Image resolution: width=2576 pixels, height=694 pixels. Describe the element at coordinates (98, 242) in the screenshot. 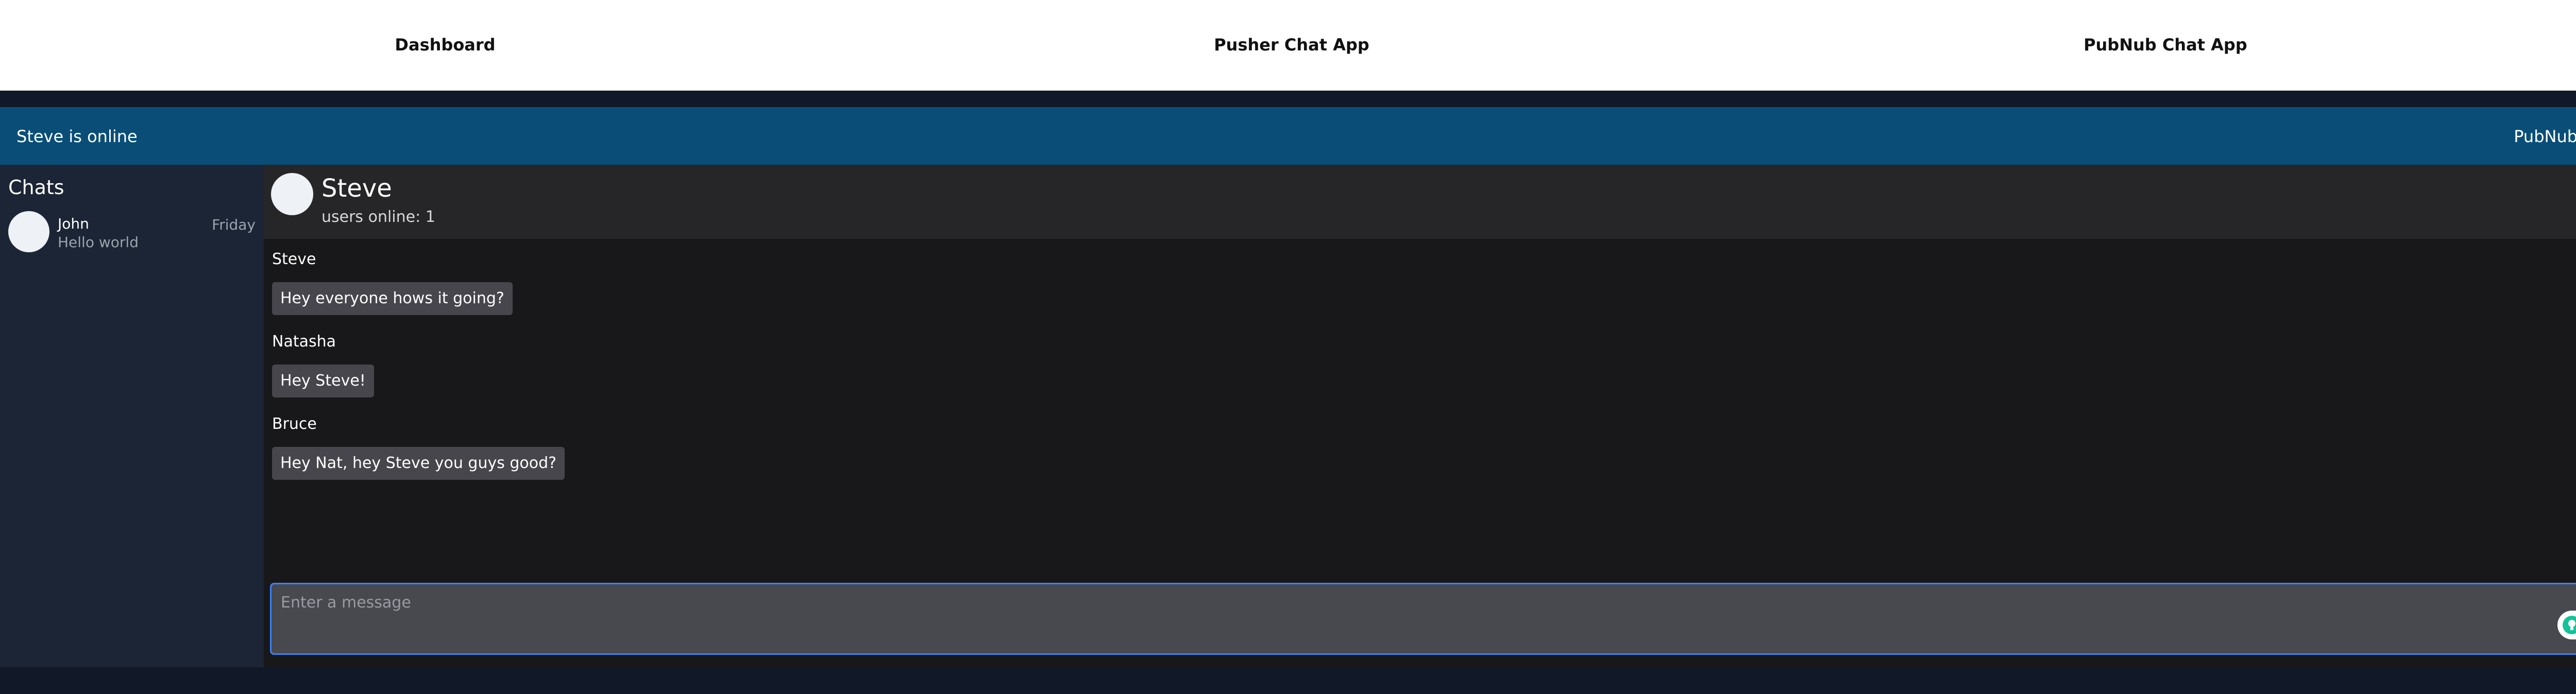

I see `conversation-preview: Hello world` at that location.